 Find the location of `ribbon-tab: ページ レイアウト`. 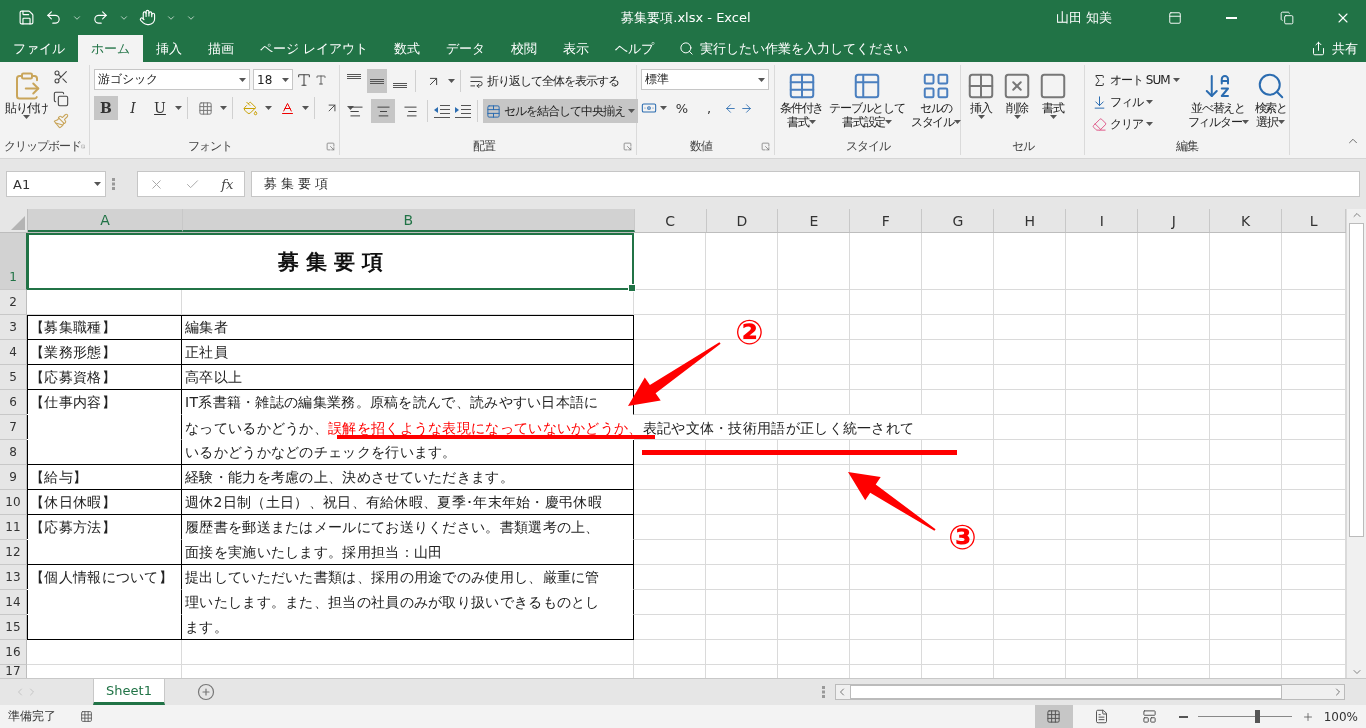

ribbon-tab: ページ レイアウト is located at coordinates (314, 48).